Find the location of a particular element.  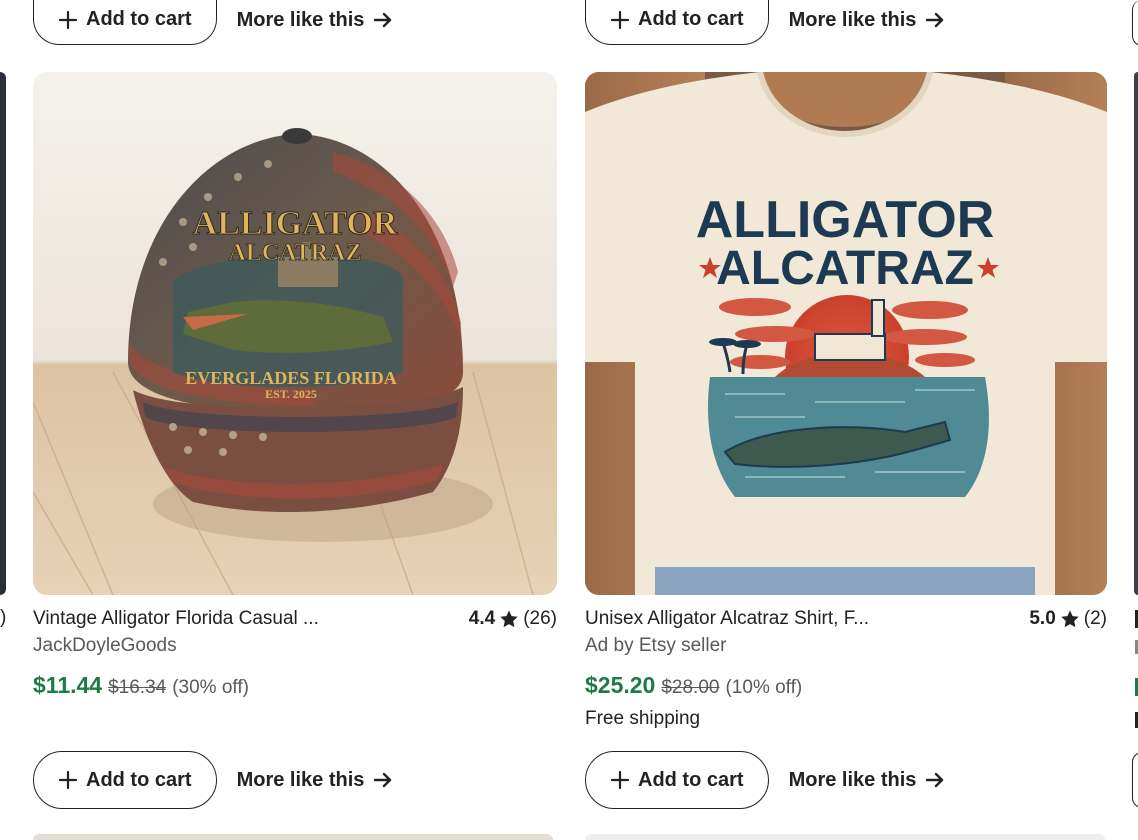

rating-score: 5.0 is located at coordinates (1042, 618).